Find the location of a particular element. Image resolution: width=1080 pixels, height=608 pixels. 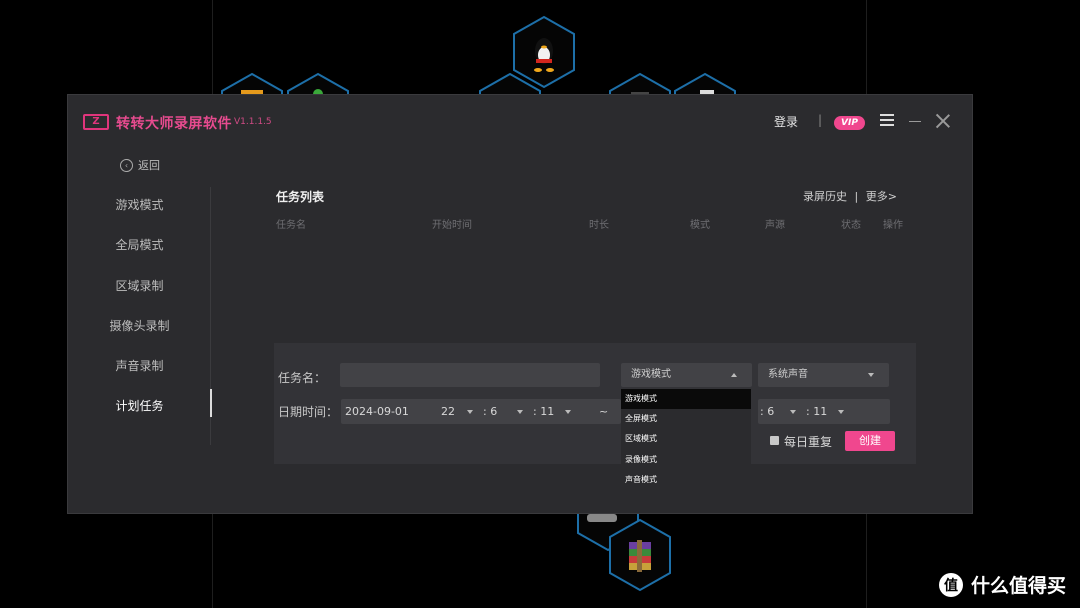

back-button: ‹ 返回 is located at coordinates (140, 165).